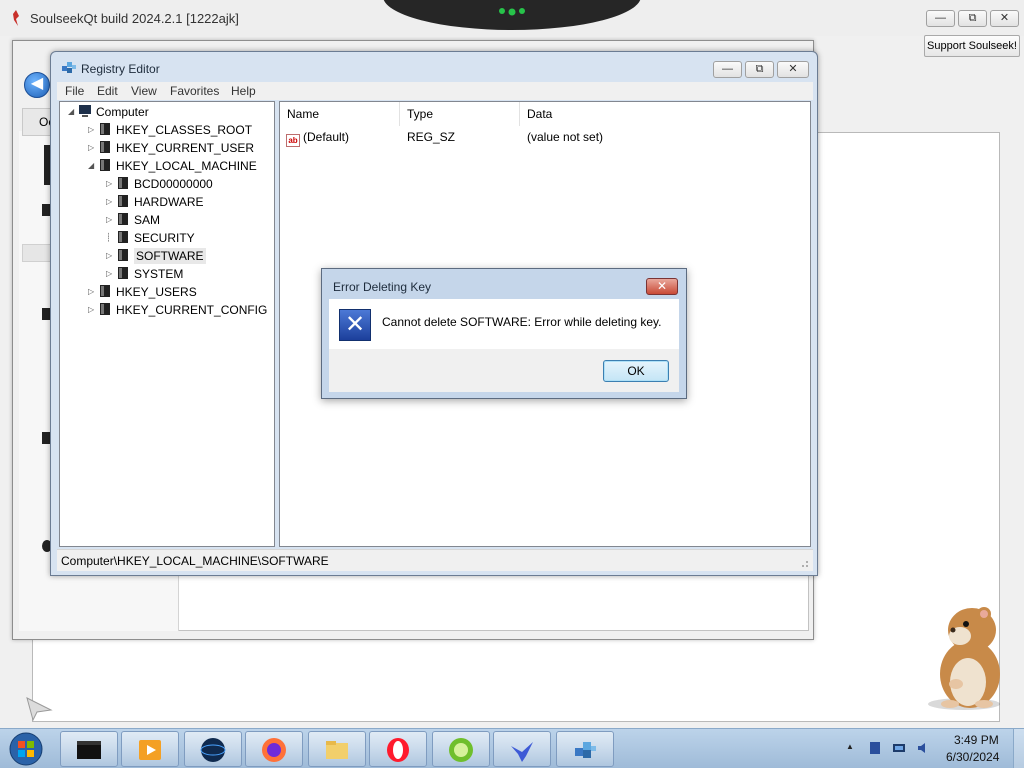  Describe the element at coordinates (317, 137) in the screenshot. I see `value-row-name: ab (Default)` at that location.